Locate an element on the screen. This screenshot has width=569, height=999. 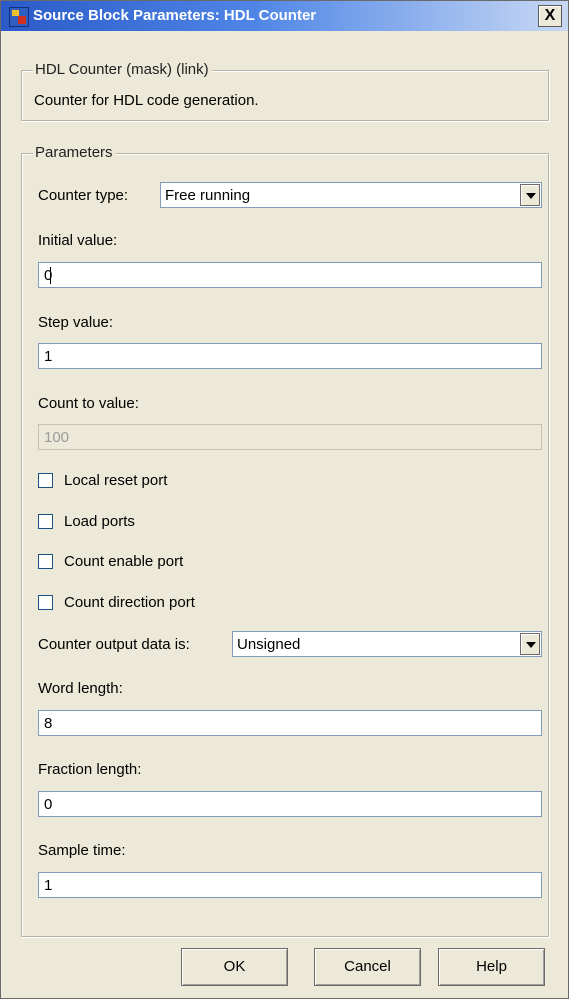
fraction-length-field is located at coordinates (290, 804).